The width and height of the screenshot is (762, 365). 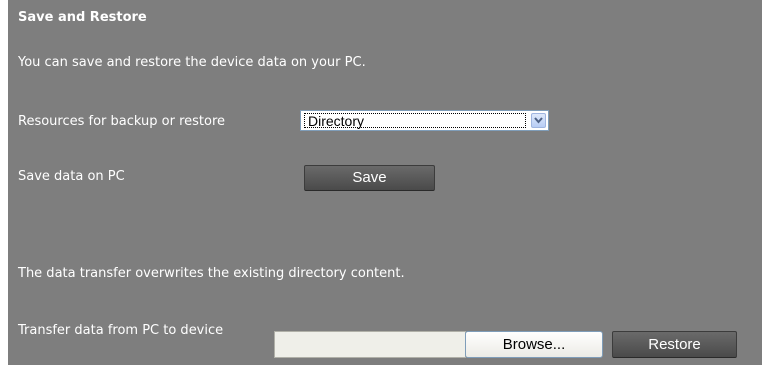 I want to click on transfer-data-label: Transfer data from PC to device, so click(x=121, y=330).